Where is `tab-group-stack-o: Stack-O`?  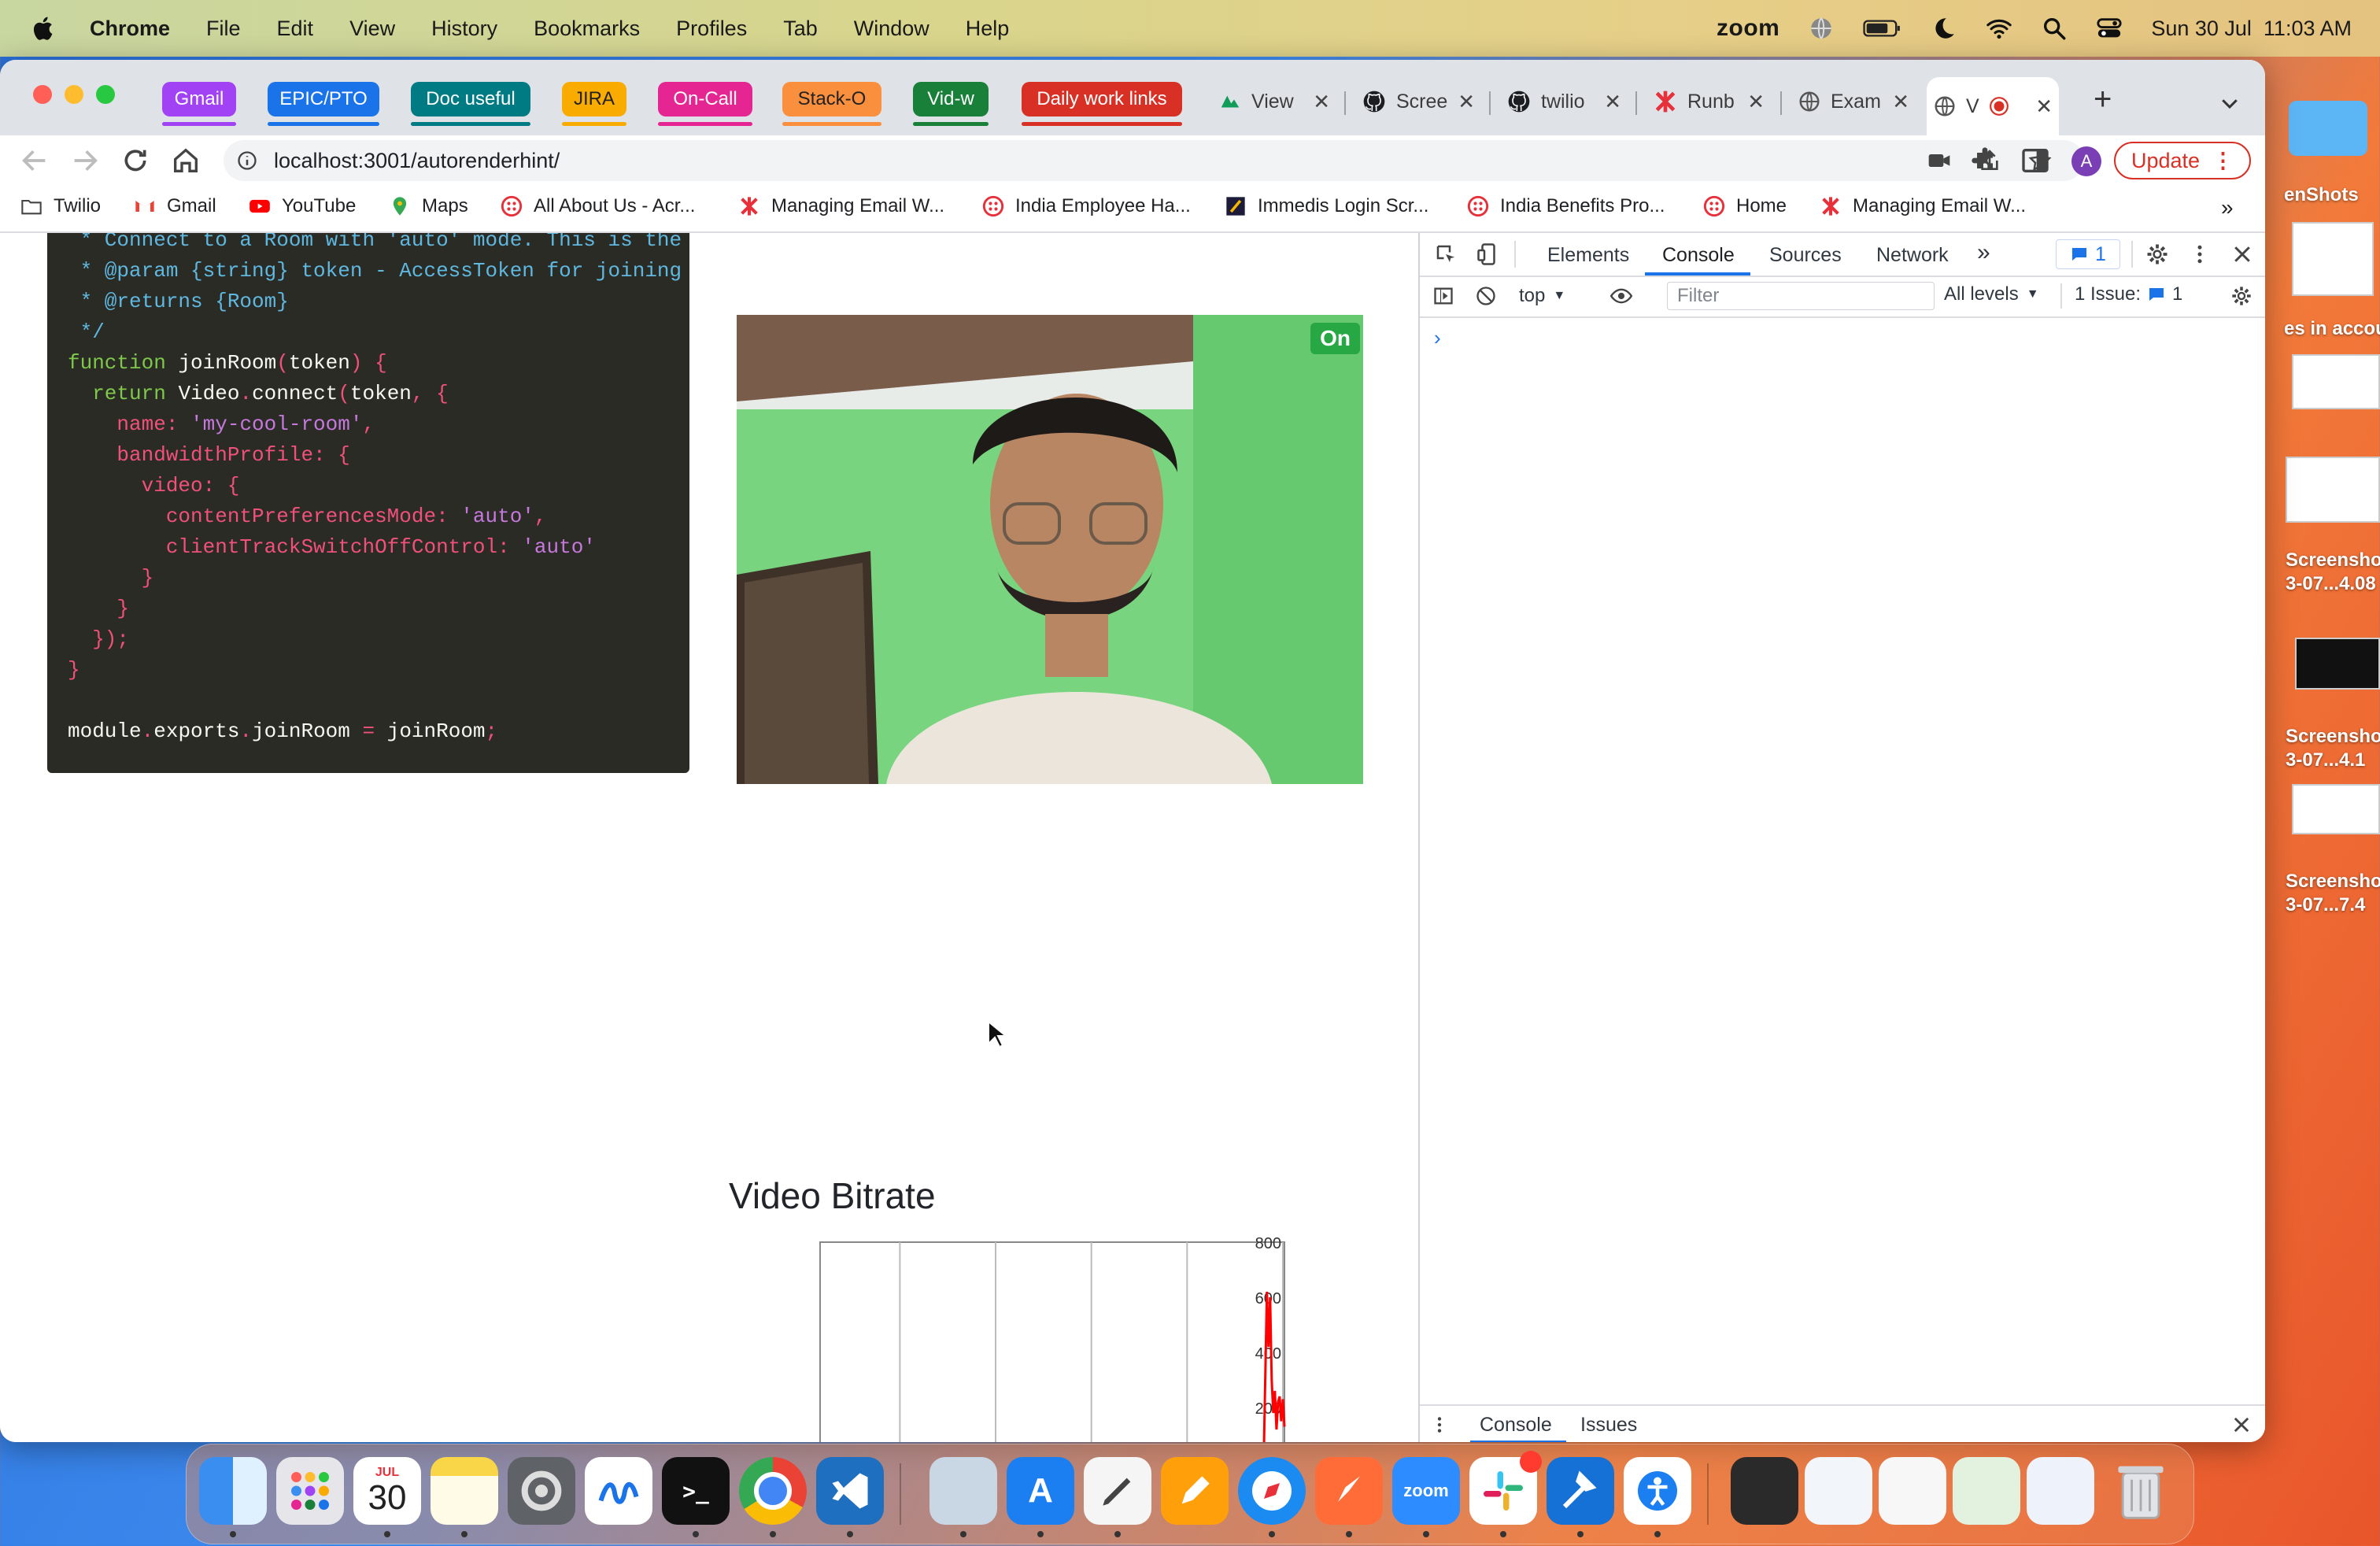 tab-group-stack-o: Stack-O is located at coordinates (832, 104).